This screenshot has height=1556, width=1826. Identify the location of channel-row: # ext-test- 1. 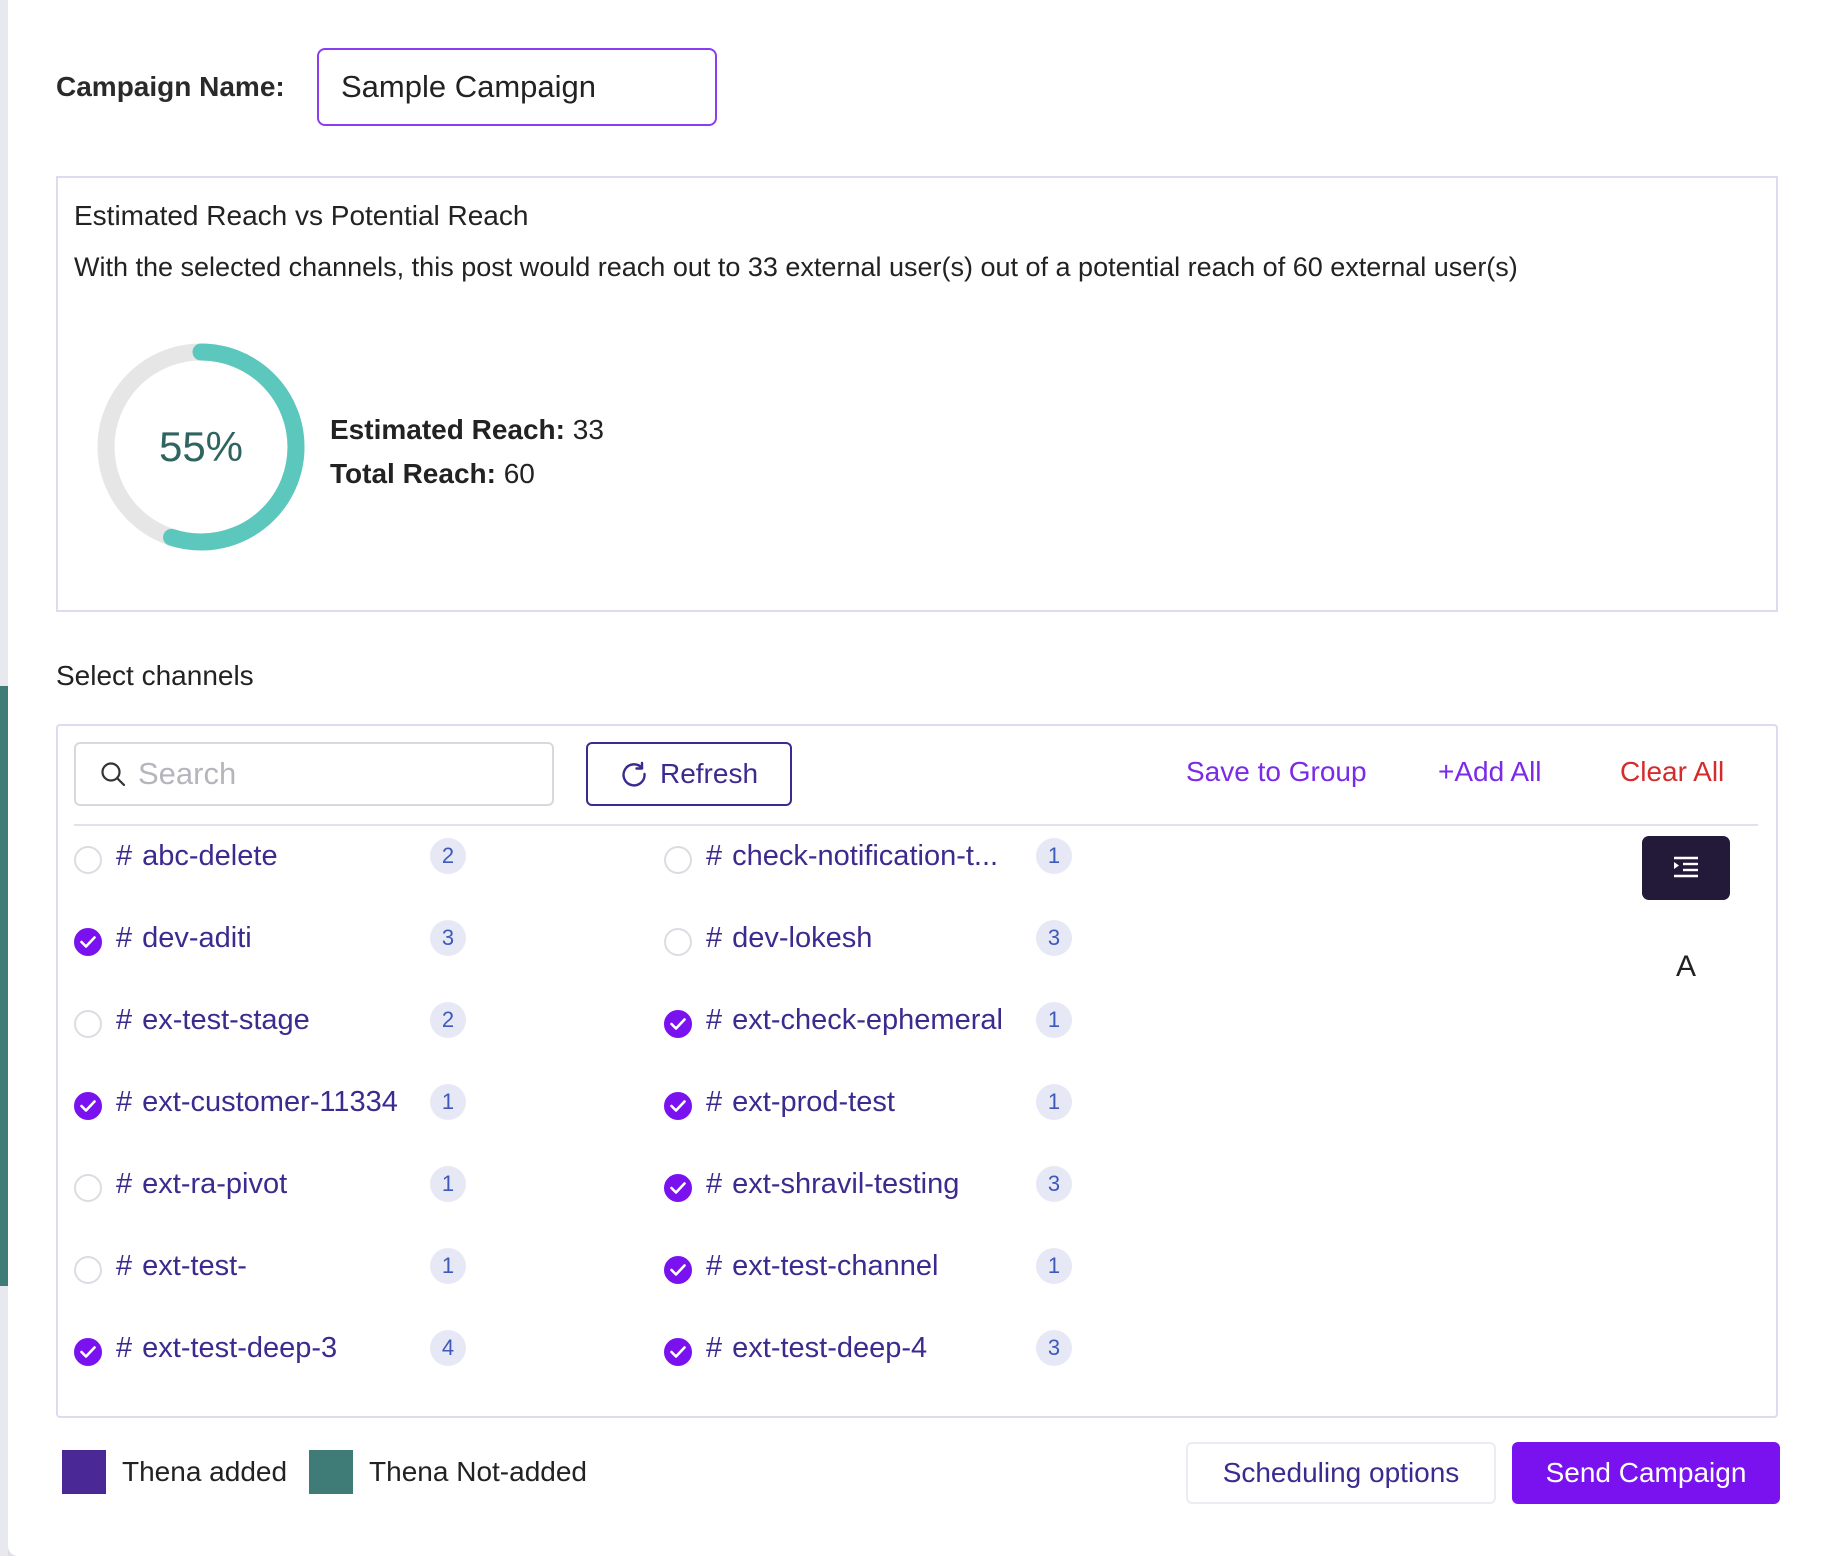
(270, 1266).